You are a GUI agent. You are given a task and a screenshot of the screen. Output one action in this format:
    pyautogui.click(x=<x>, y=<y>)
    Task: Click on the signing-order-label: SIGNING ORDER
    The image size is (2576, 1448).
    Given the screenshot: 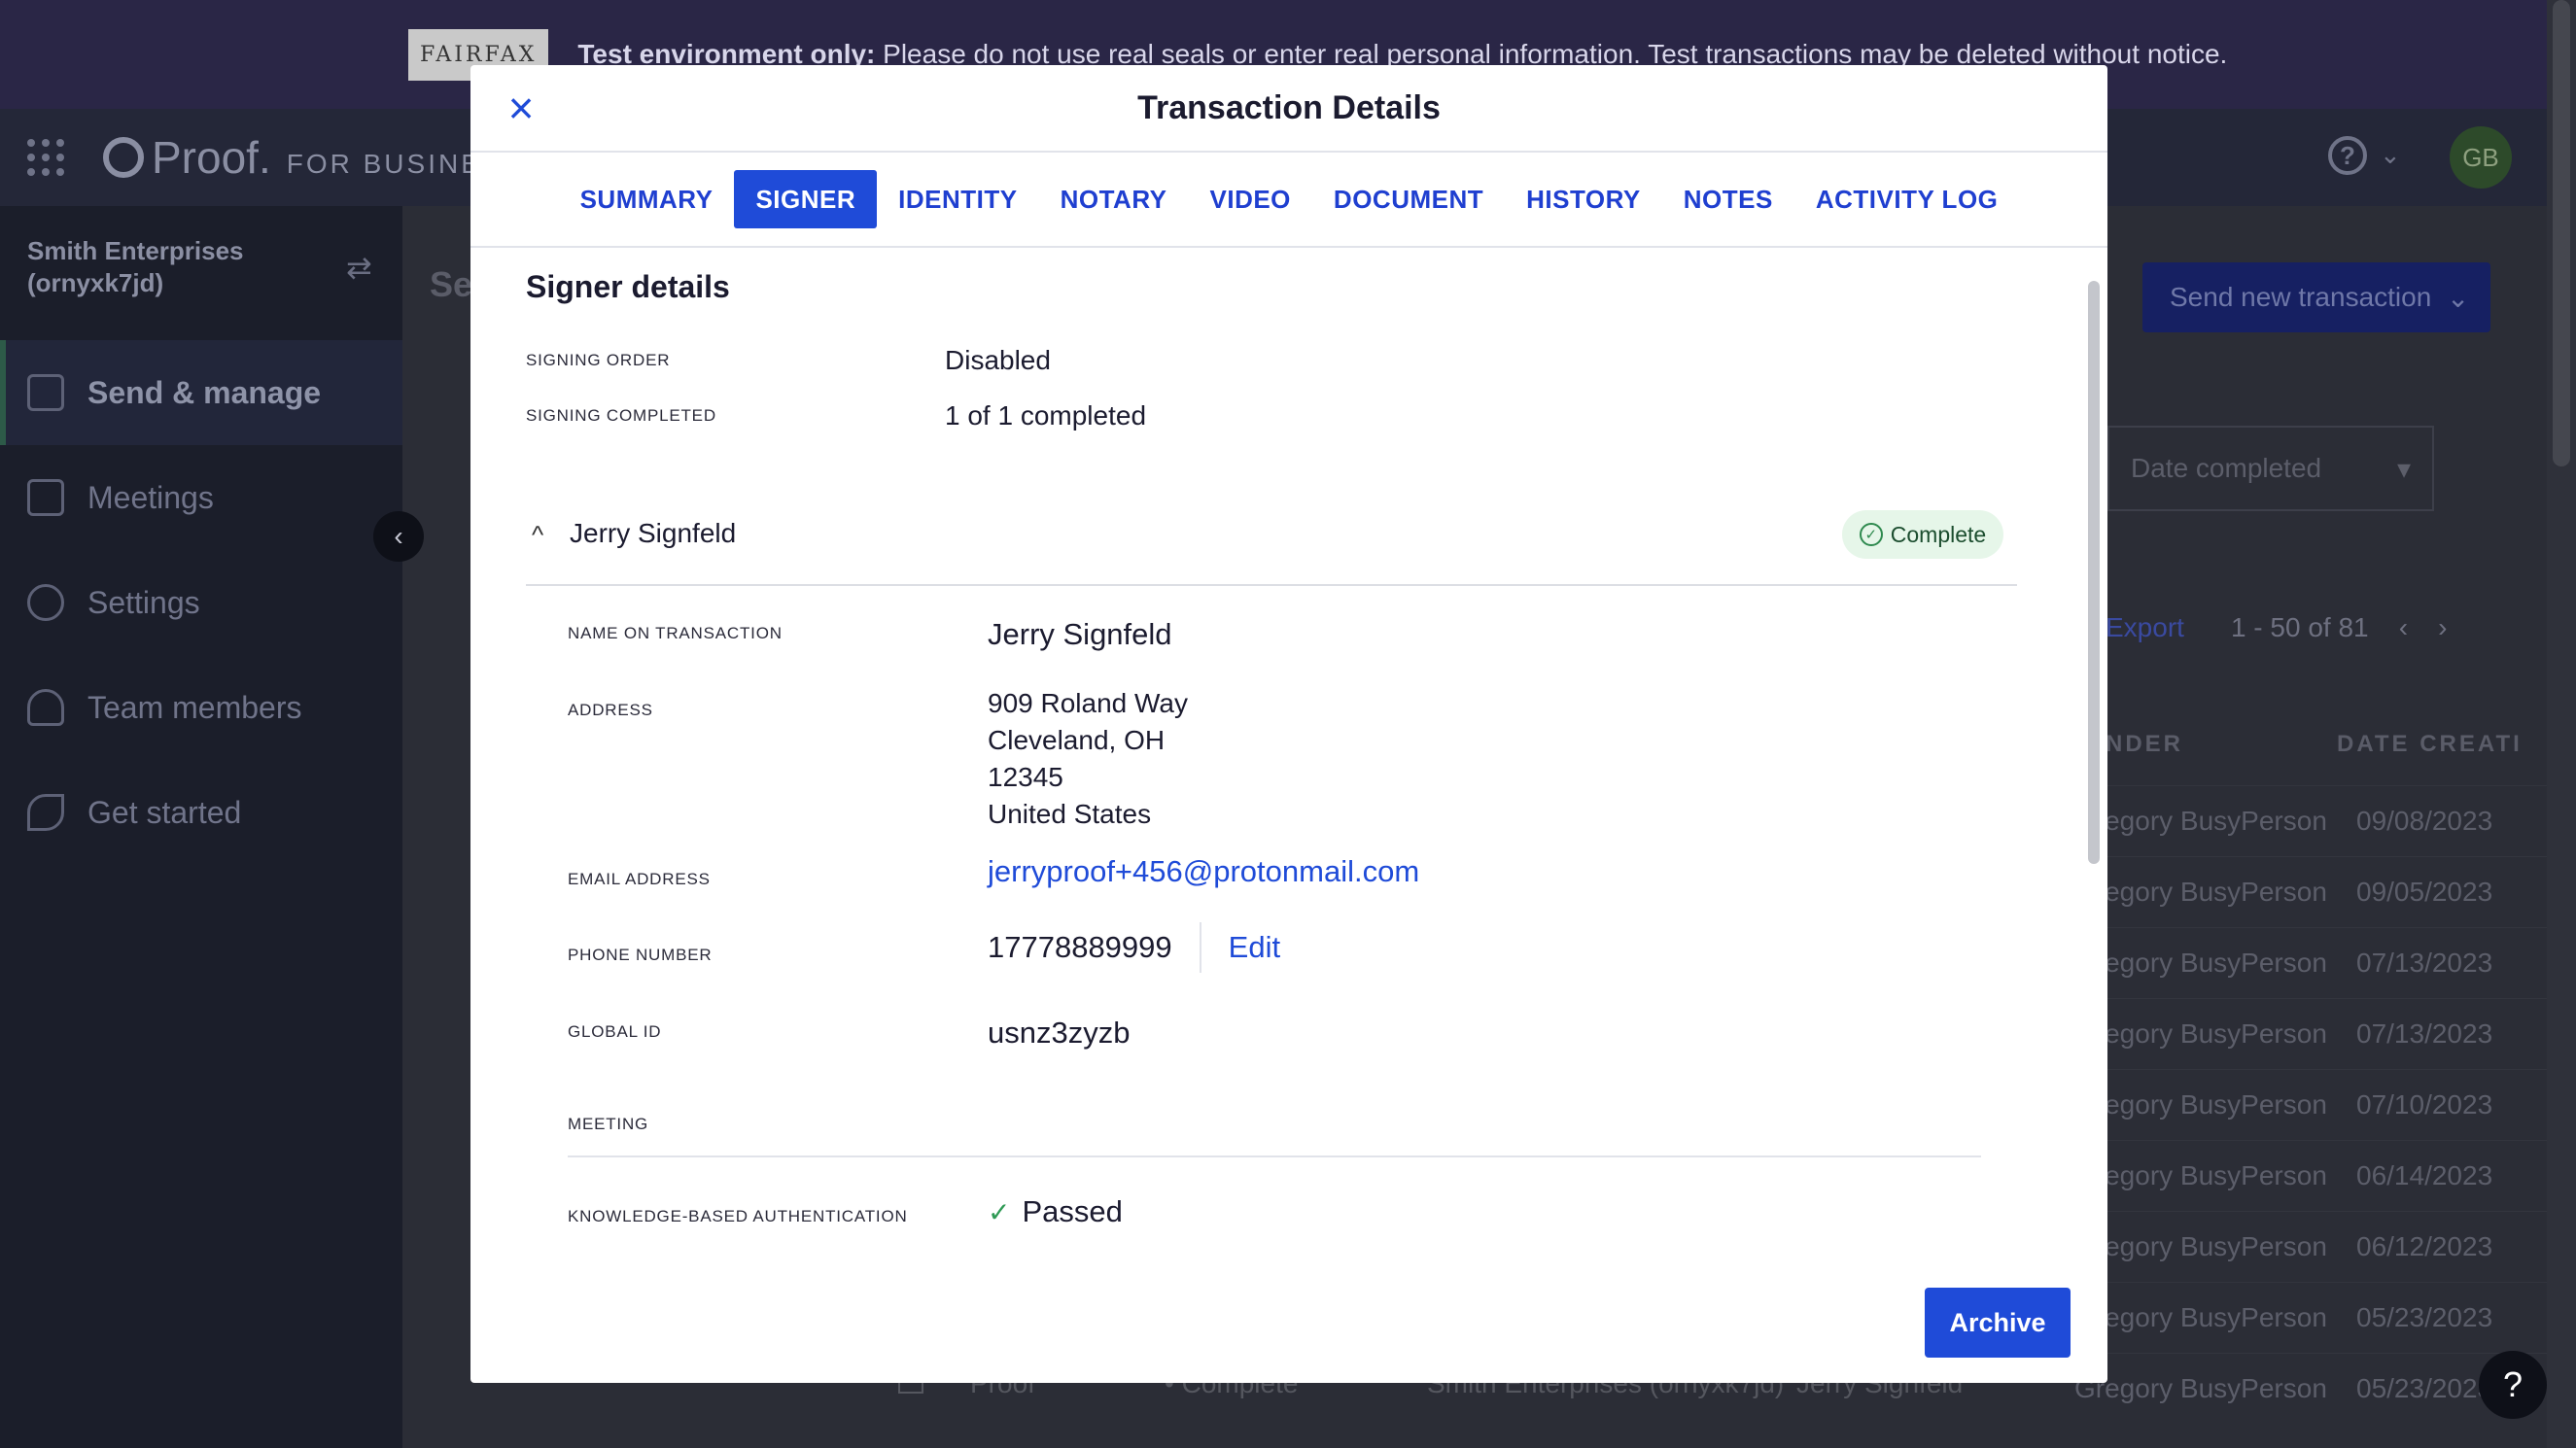 What is the action you would take?
    pyautogui.click(x=598, y=360)
    